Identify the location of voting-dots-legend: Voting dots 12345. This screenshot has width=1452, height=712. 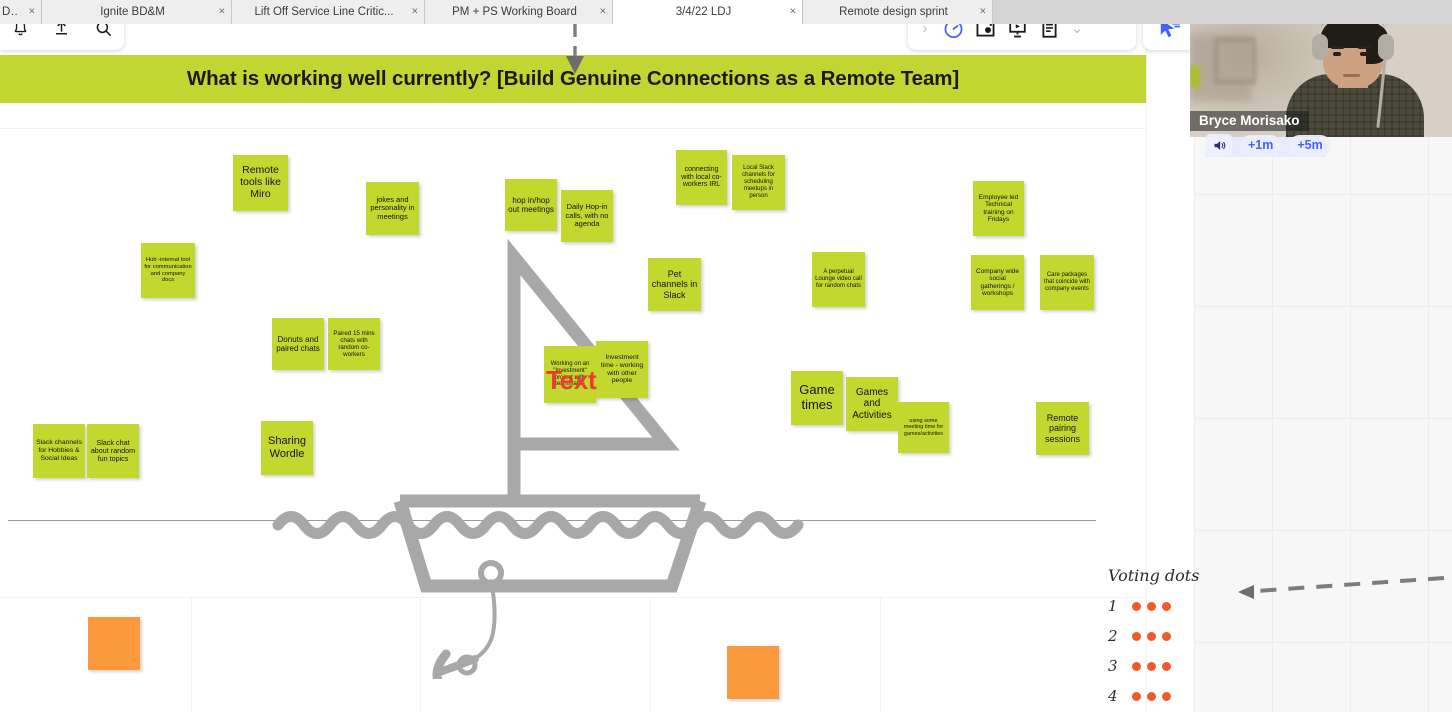
(1163, 639).